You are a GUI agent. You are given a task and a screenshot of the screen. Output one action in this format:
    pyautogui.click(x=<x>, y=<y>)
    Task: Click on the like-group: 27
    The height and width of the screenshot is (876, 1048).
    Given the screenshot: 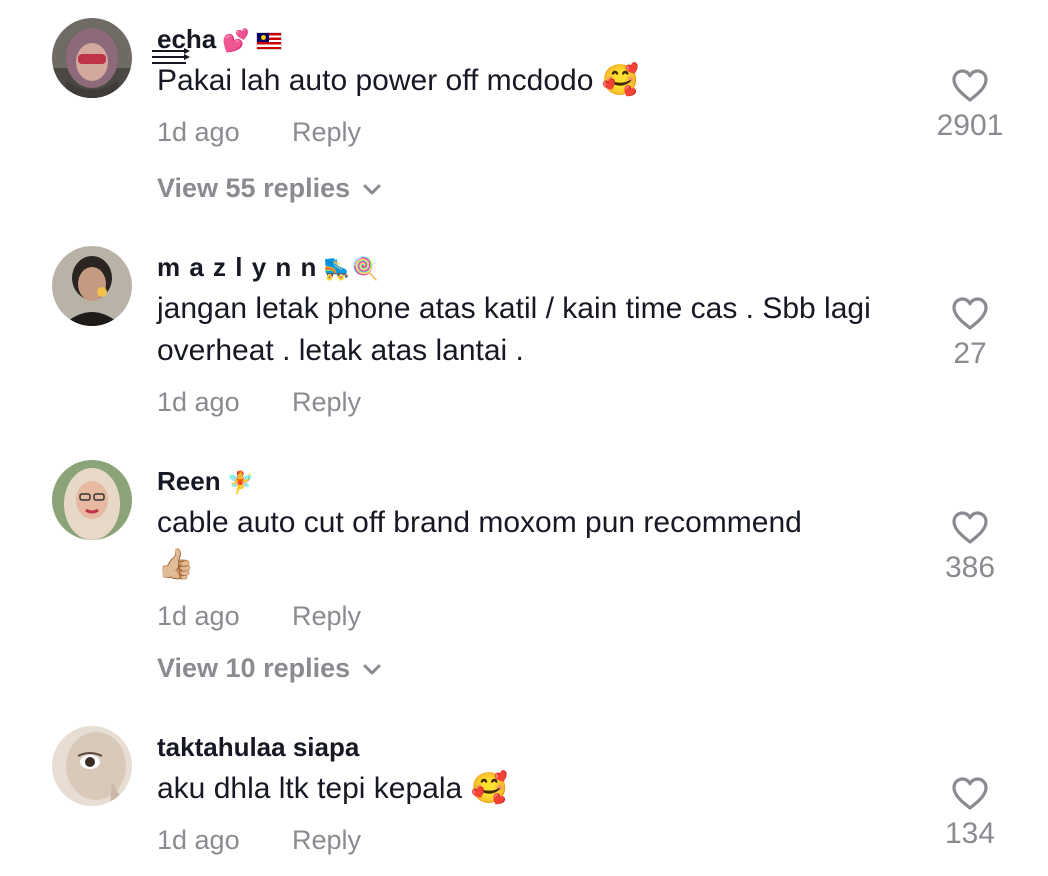 What is the action you would take?
    pyautogui.click(x=970, y=334)
    